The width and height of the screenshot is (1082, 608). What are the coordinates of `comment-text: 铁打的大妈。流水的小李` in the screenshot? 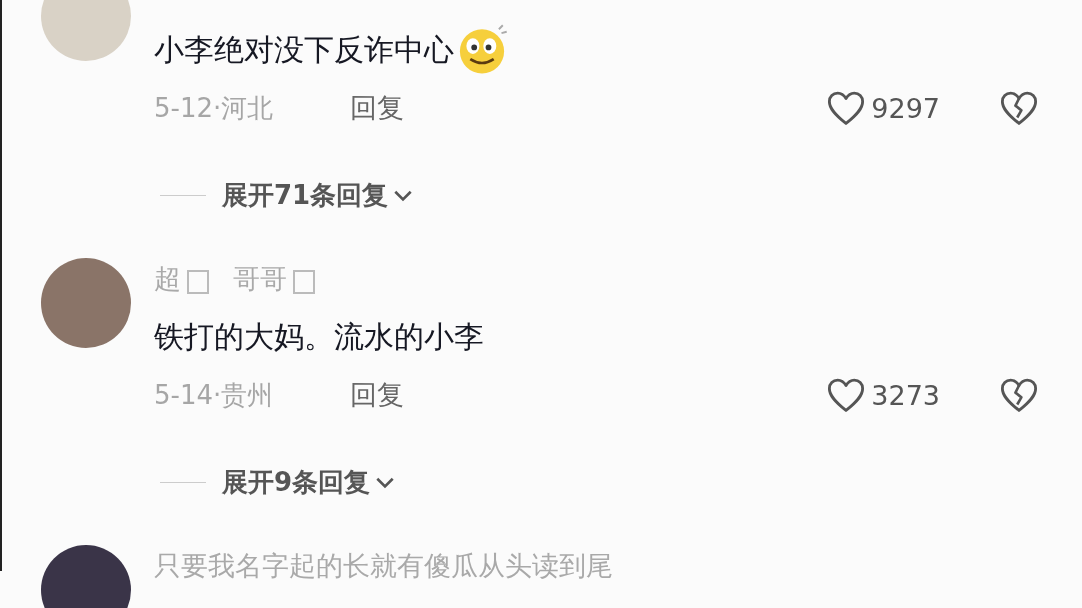 It's located at (319, 336).